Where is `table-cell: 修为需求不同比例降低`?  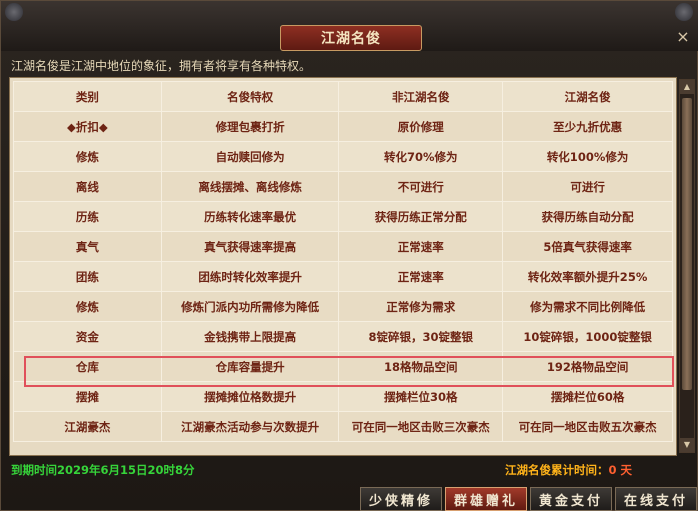
table-cell: 修为需求不同比例降低 is located at coordinates (587, 306).